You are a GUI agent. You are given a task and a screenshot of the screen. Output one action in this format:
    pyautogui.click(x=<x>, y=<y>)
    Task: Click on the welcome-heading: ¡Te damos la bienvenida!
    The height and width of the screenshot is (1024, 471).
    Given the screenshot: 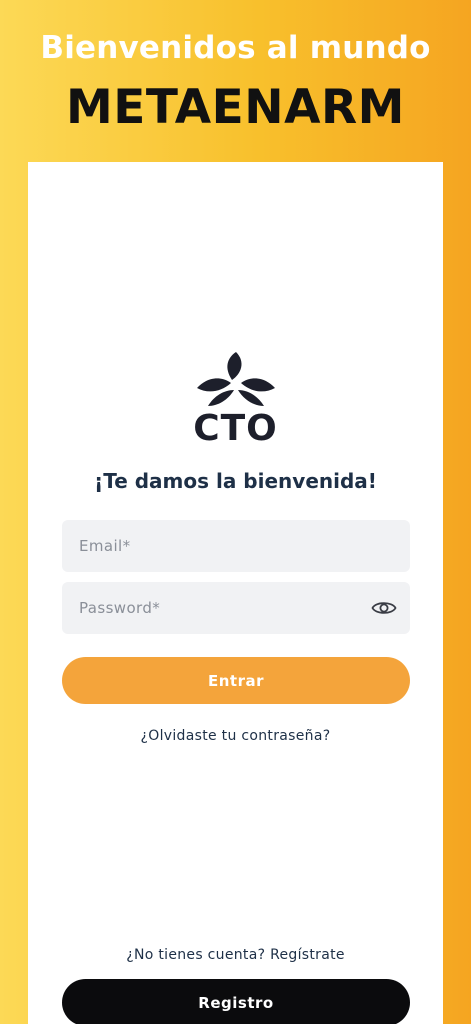 What is the action you would take?
    pyautogui.click(x=235, y=481)
    